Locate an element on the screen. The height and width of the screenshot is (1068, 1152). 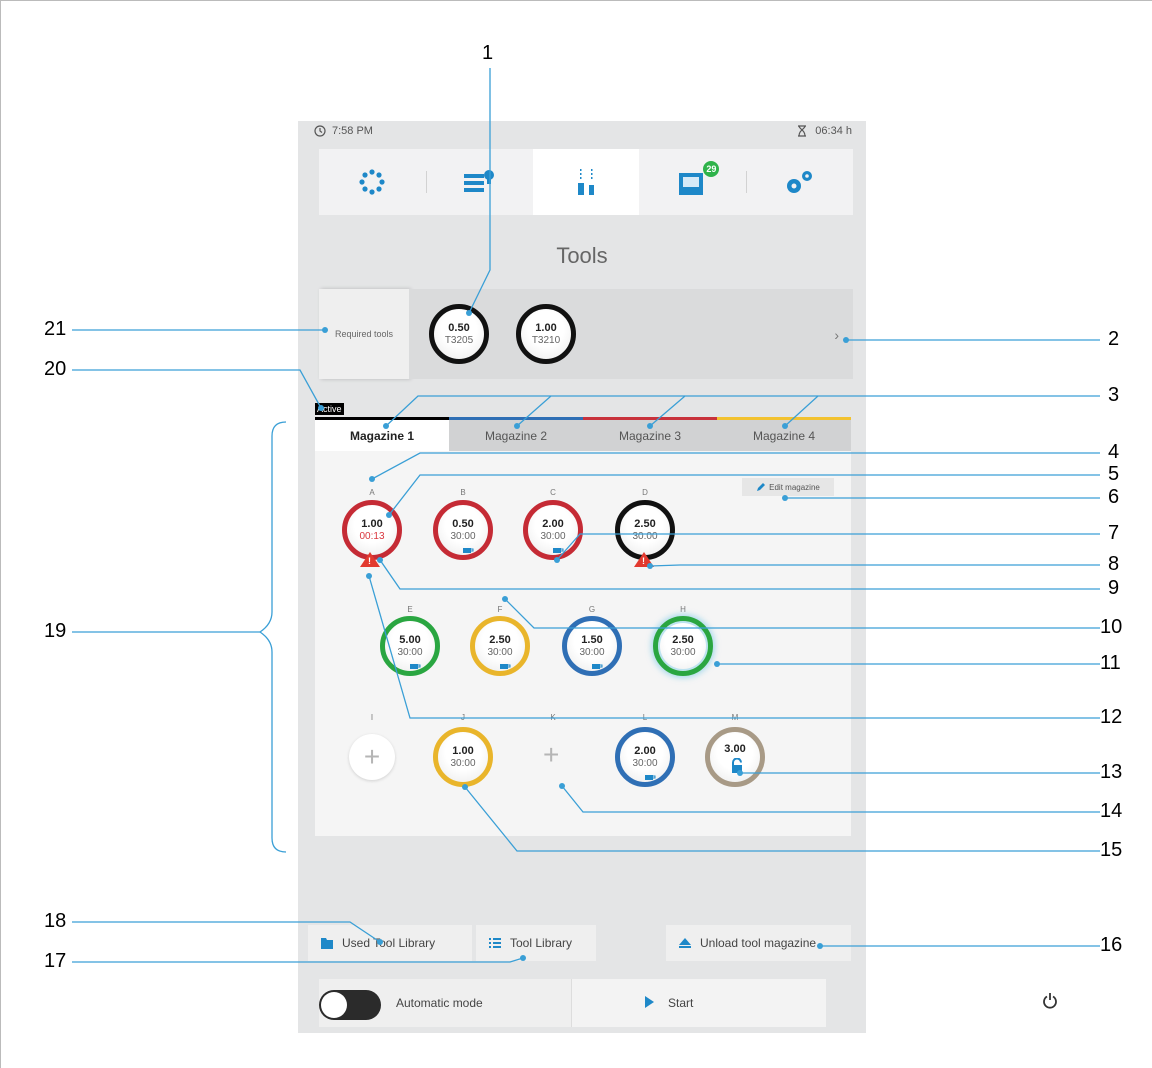
main-nav: 29 is located at coordinates (586, 182).